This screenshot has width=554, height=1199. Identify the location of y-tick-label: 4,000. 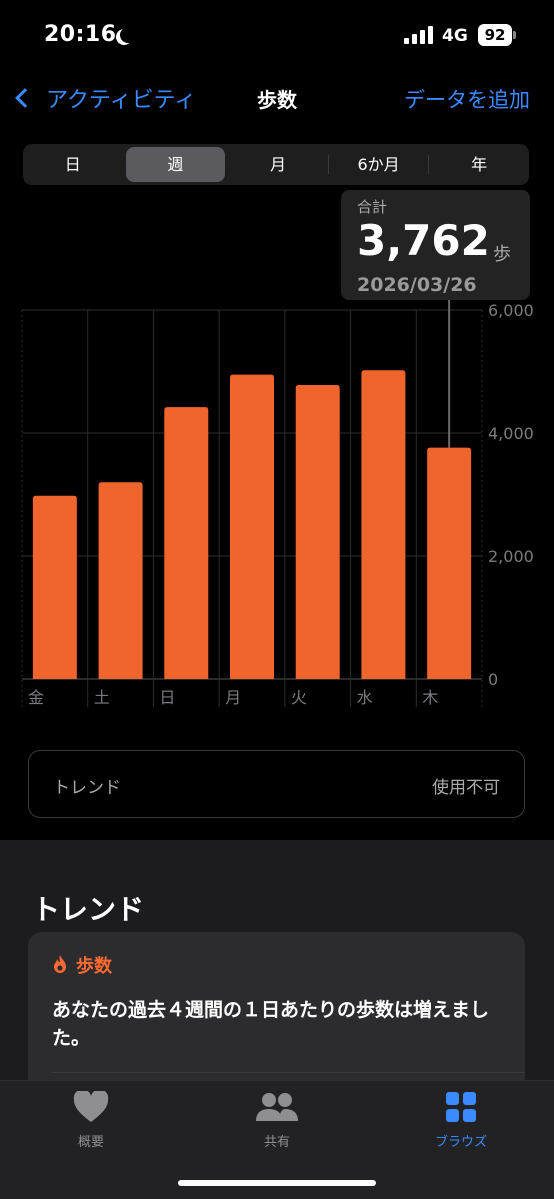
(511, 433).